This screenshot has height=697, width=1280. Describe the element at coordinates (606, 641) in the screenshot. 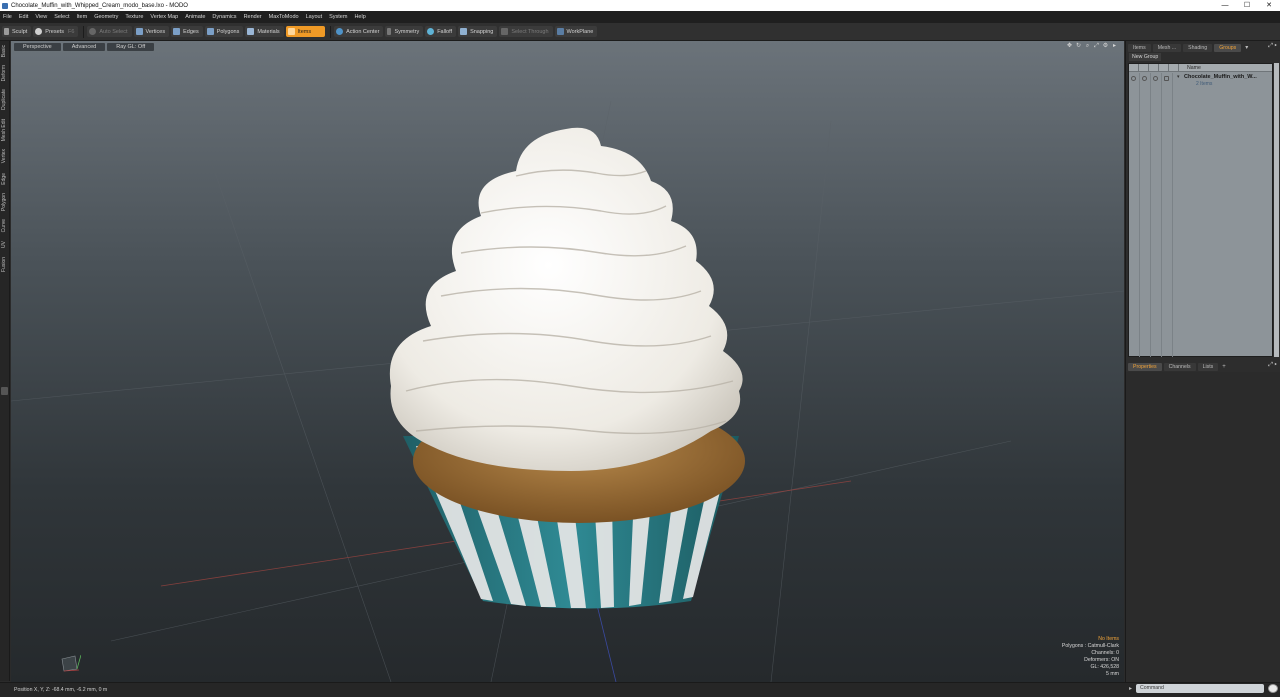

I see `z-axis-line` at that location.